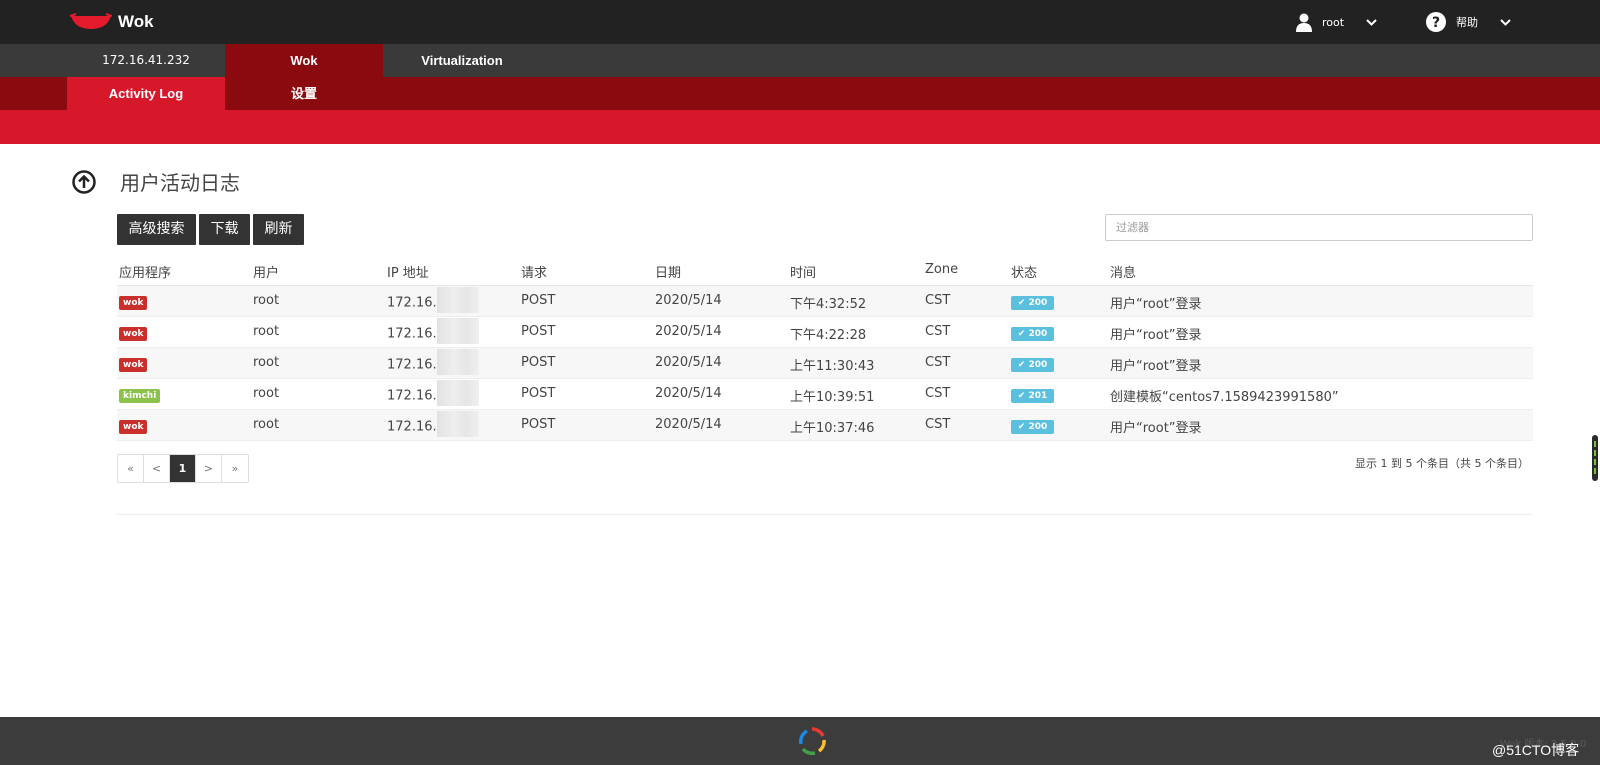 The image size is (1600, 765). What do you see at coordinates (803, 271) in the screenshot?
I see `header-time: 时间` at bounding box center [803, 271].